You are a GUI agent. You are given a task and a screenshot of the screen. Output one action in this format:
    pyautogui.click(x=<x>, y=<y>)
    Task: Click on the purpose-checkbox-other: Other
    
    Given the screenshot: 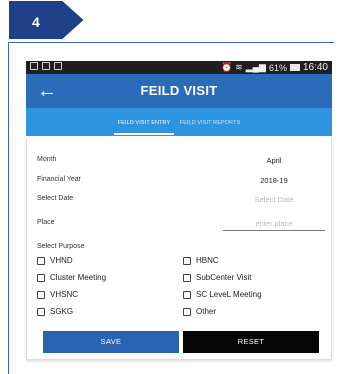 What is the action you would take?
    pyautogui.click(x=199, y=311)
    